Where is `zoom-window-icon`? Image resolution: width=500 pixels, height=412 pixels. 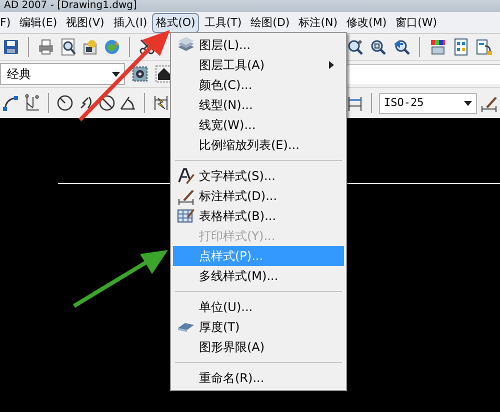
zoom-window-icon is located at coordinates (378, 47).